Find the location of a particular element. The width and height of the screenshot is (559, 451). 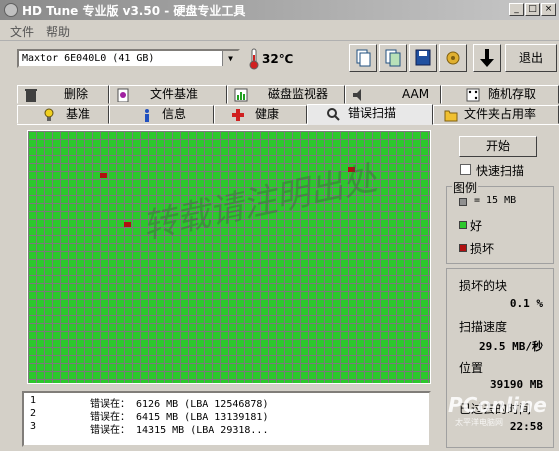

temperature-readout: 32℃ is located at coordinates (278, 59).